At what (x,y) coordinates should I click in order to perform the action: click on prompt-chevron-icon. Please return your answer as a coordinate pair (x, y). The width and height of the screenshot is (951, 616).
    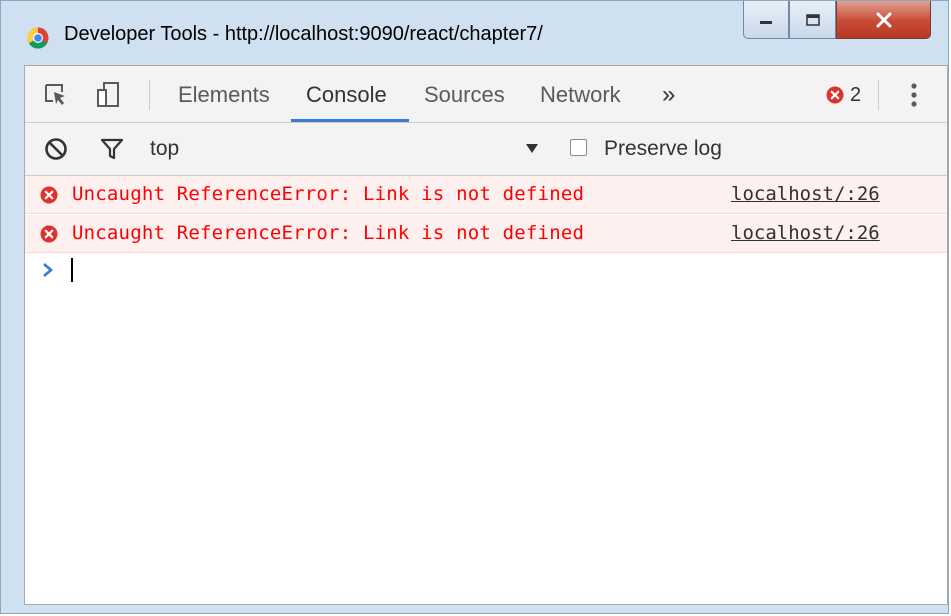
    Looking at the image, I should click on (48, 270).